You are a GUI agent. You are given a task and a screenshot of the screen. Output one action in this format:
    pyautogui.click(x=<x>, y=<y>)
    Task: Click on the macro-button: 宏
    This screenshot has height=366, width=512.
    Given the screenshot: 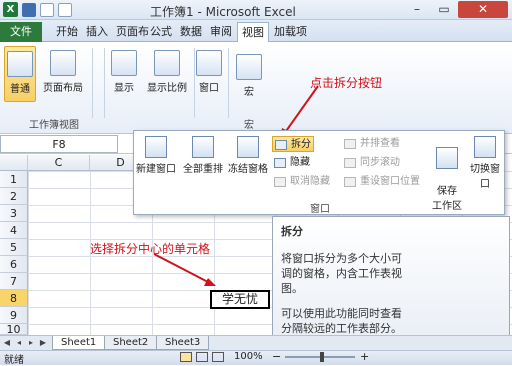 What is the action you would take?
    pyautogui.click(x=249, y=74)
    